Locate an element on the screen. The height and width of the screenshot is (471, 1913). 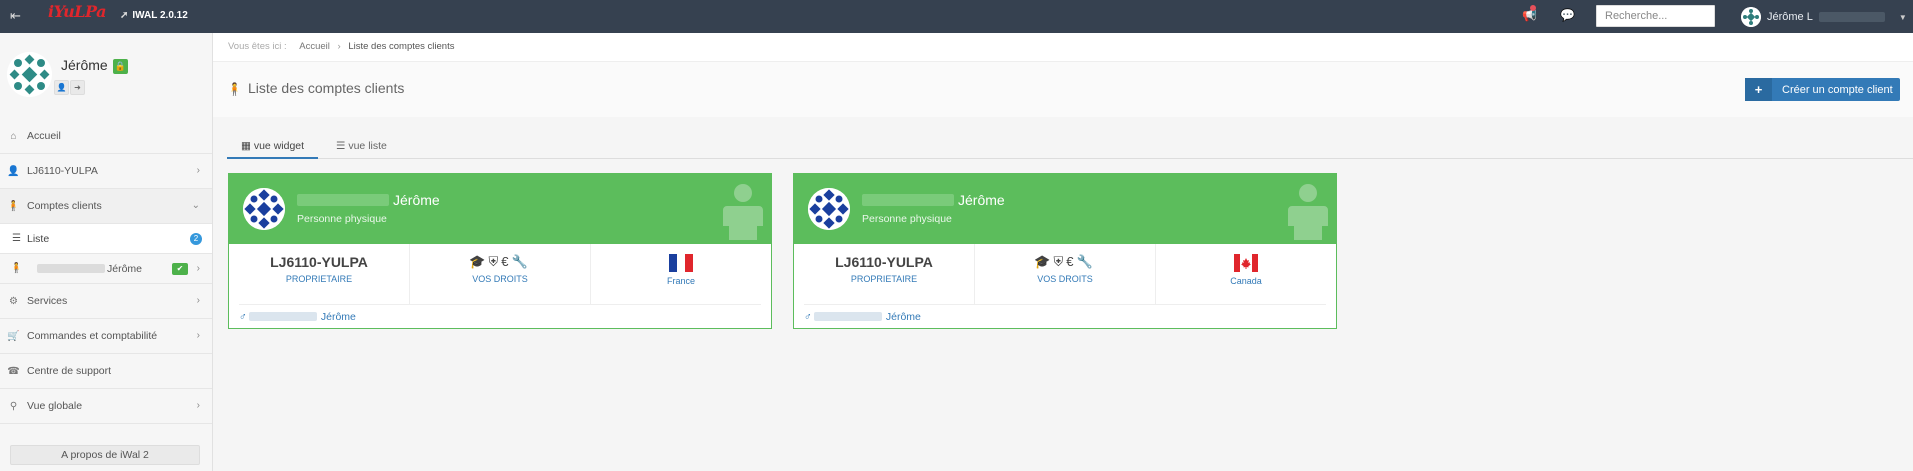
version-text: IWAL 2.0.12 is located at coordinates (160, 15).